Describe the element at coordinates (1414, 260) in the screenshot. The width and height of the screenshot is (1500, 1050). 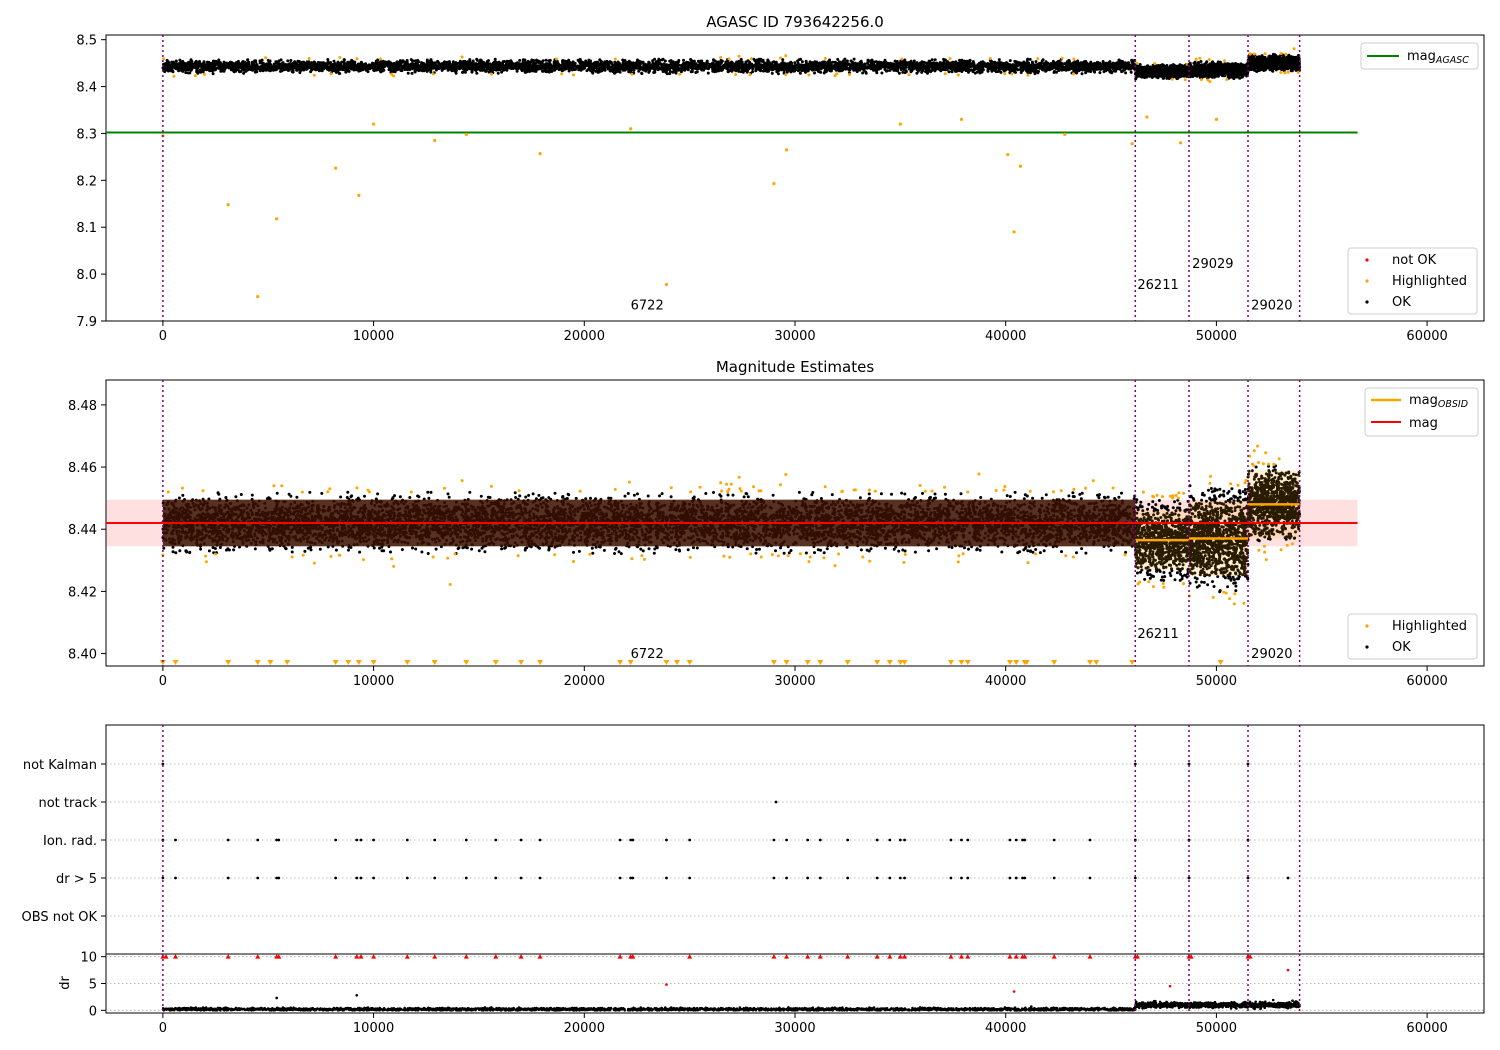
I see `legend-notok-label: not OK` at that location.